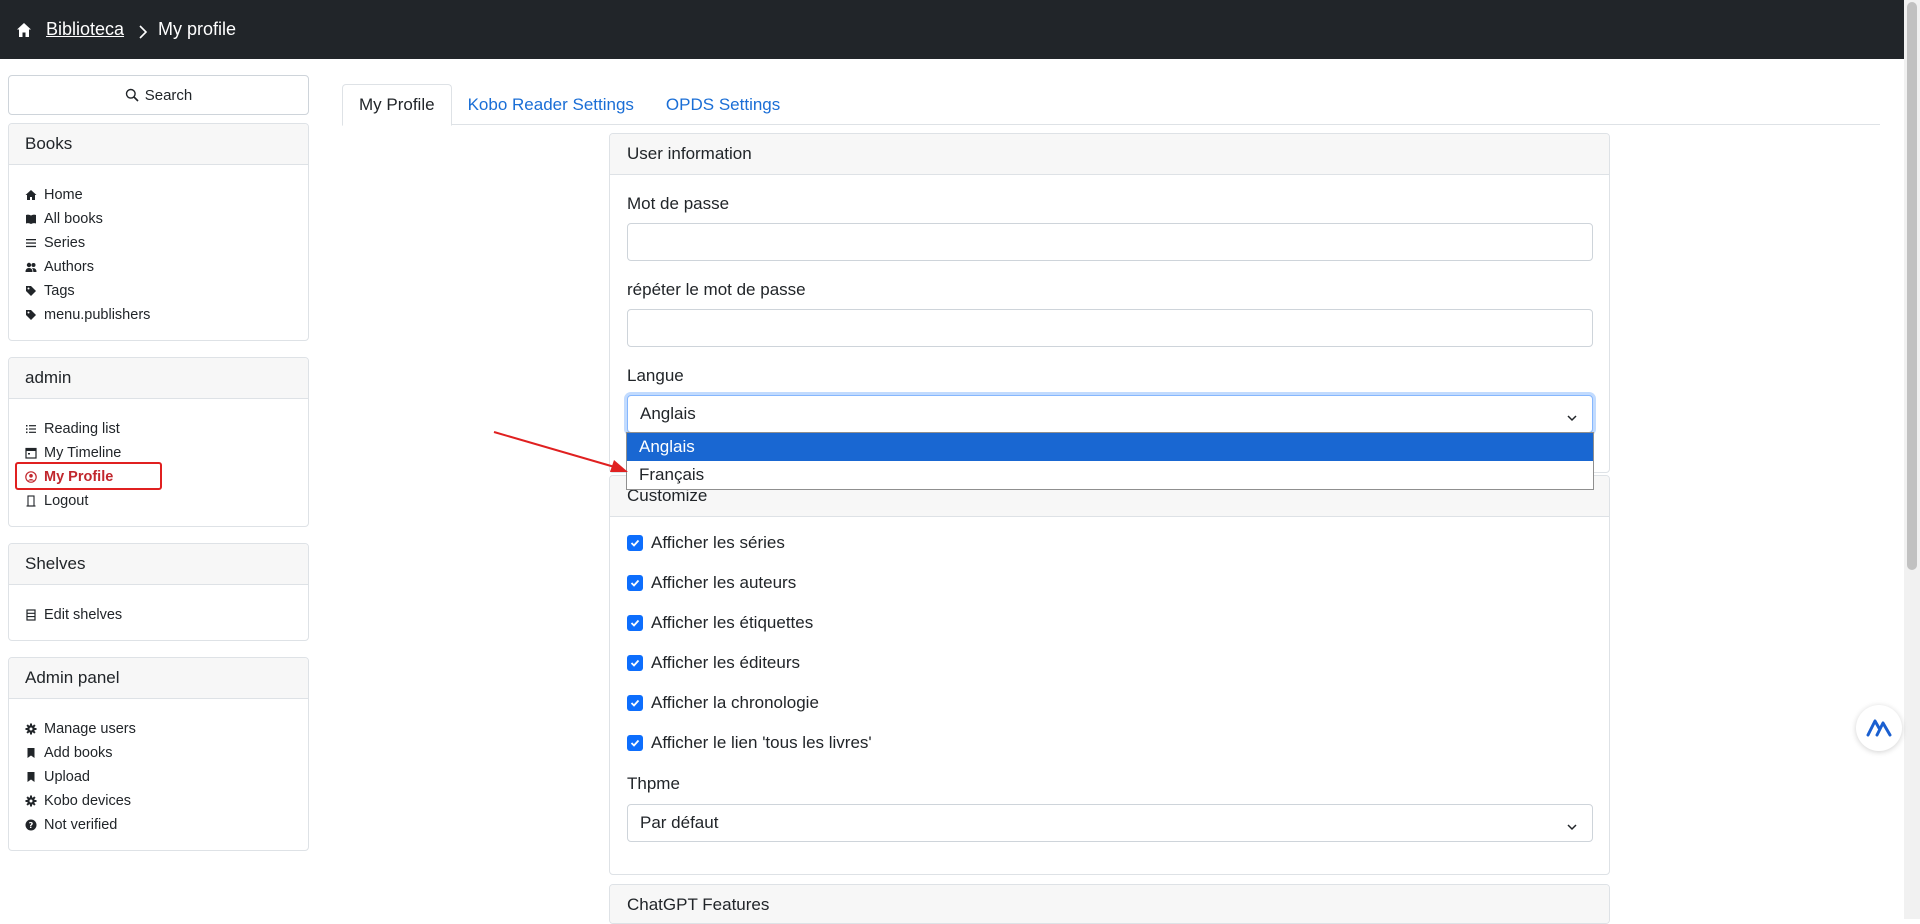  What do you see at coordinates (158, 678) in the screenshot?
I see `admin-tools-panel-title: Admin panel` at bounding box center [158, 678].